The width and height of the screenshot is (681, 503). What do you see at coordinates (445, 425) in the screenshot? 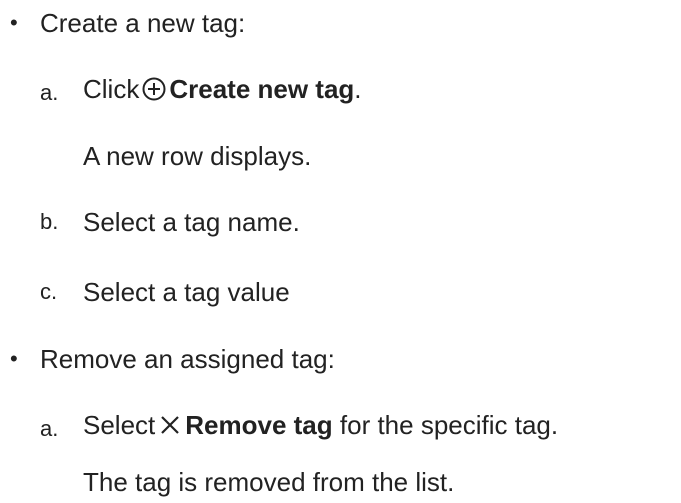
I see `step-text-specific-tag: for the specific tag.` at bounding box center [445, 425].